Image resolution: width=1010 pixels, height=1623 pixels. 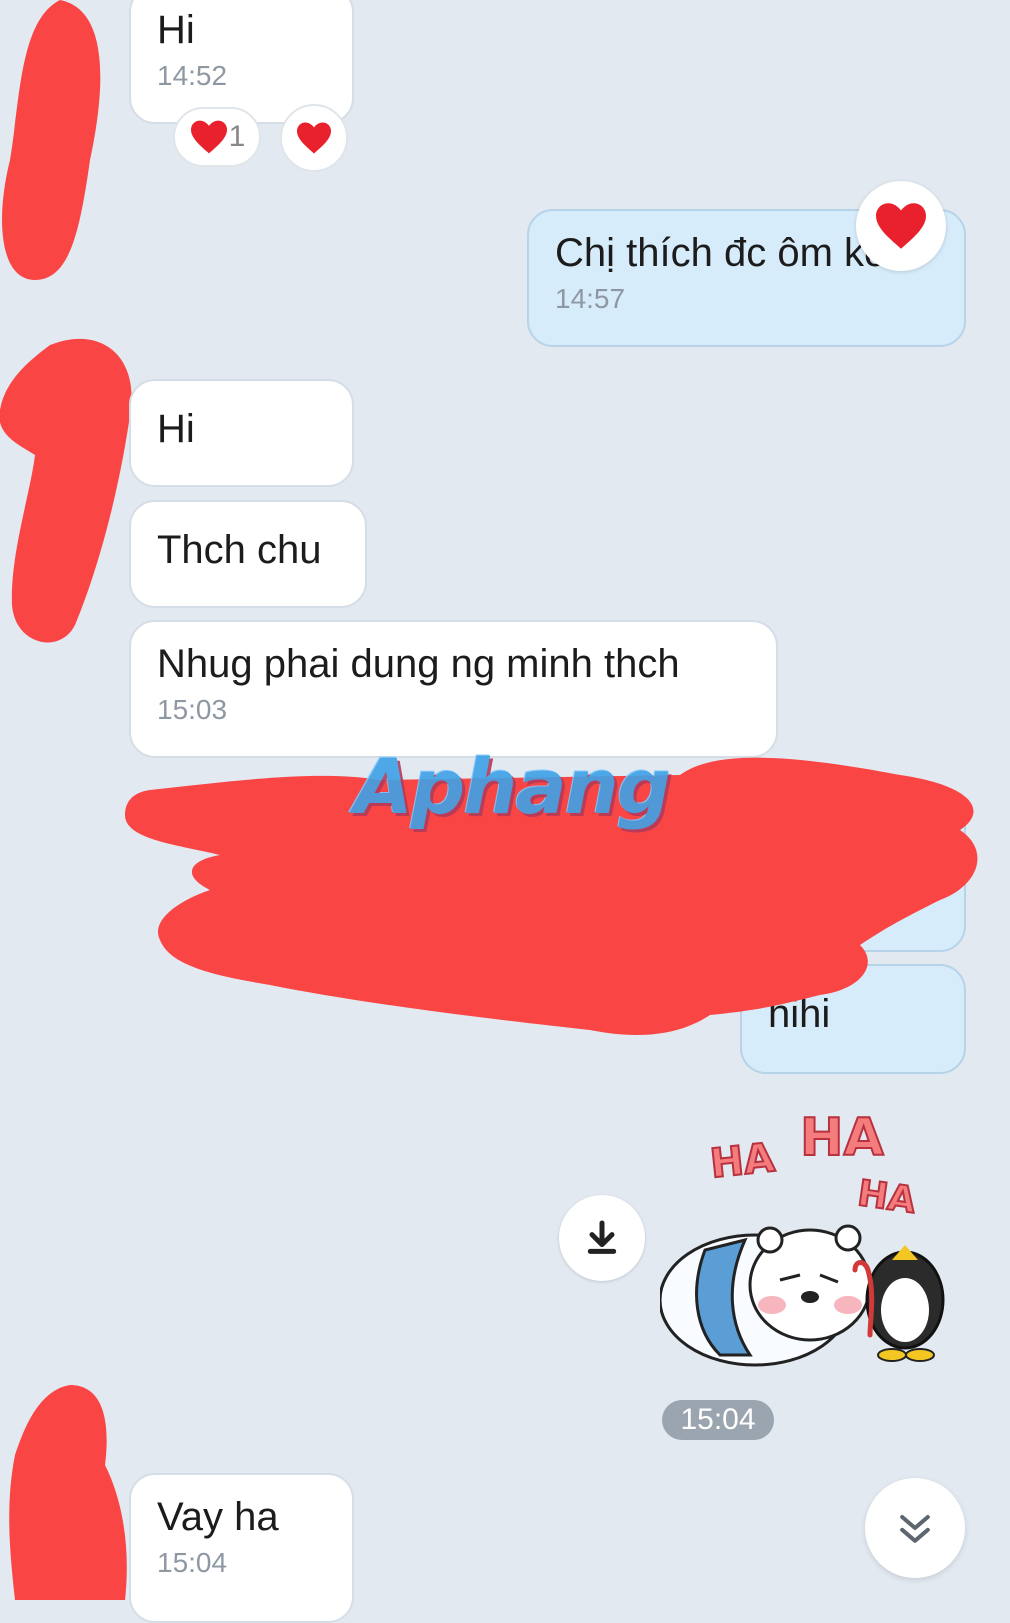 I want to click on message-text: Nhug phai dung ng minh thch, so click(x=418, y=664).